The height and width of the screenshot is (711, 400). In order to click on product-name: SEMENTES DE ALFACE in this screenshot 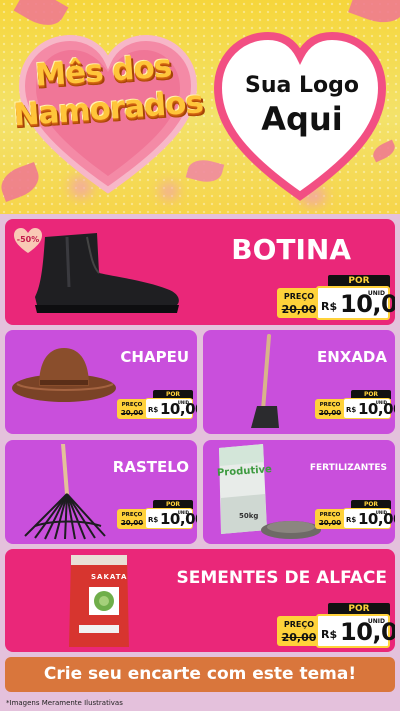, I will do `click(281, 578)`.